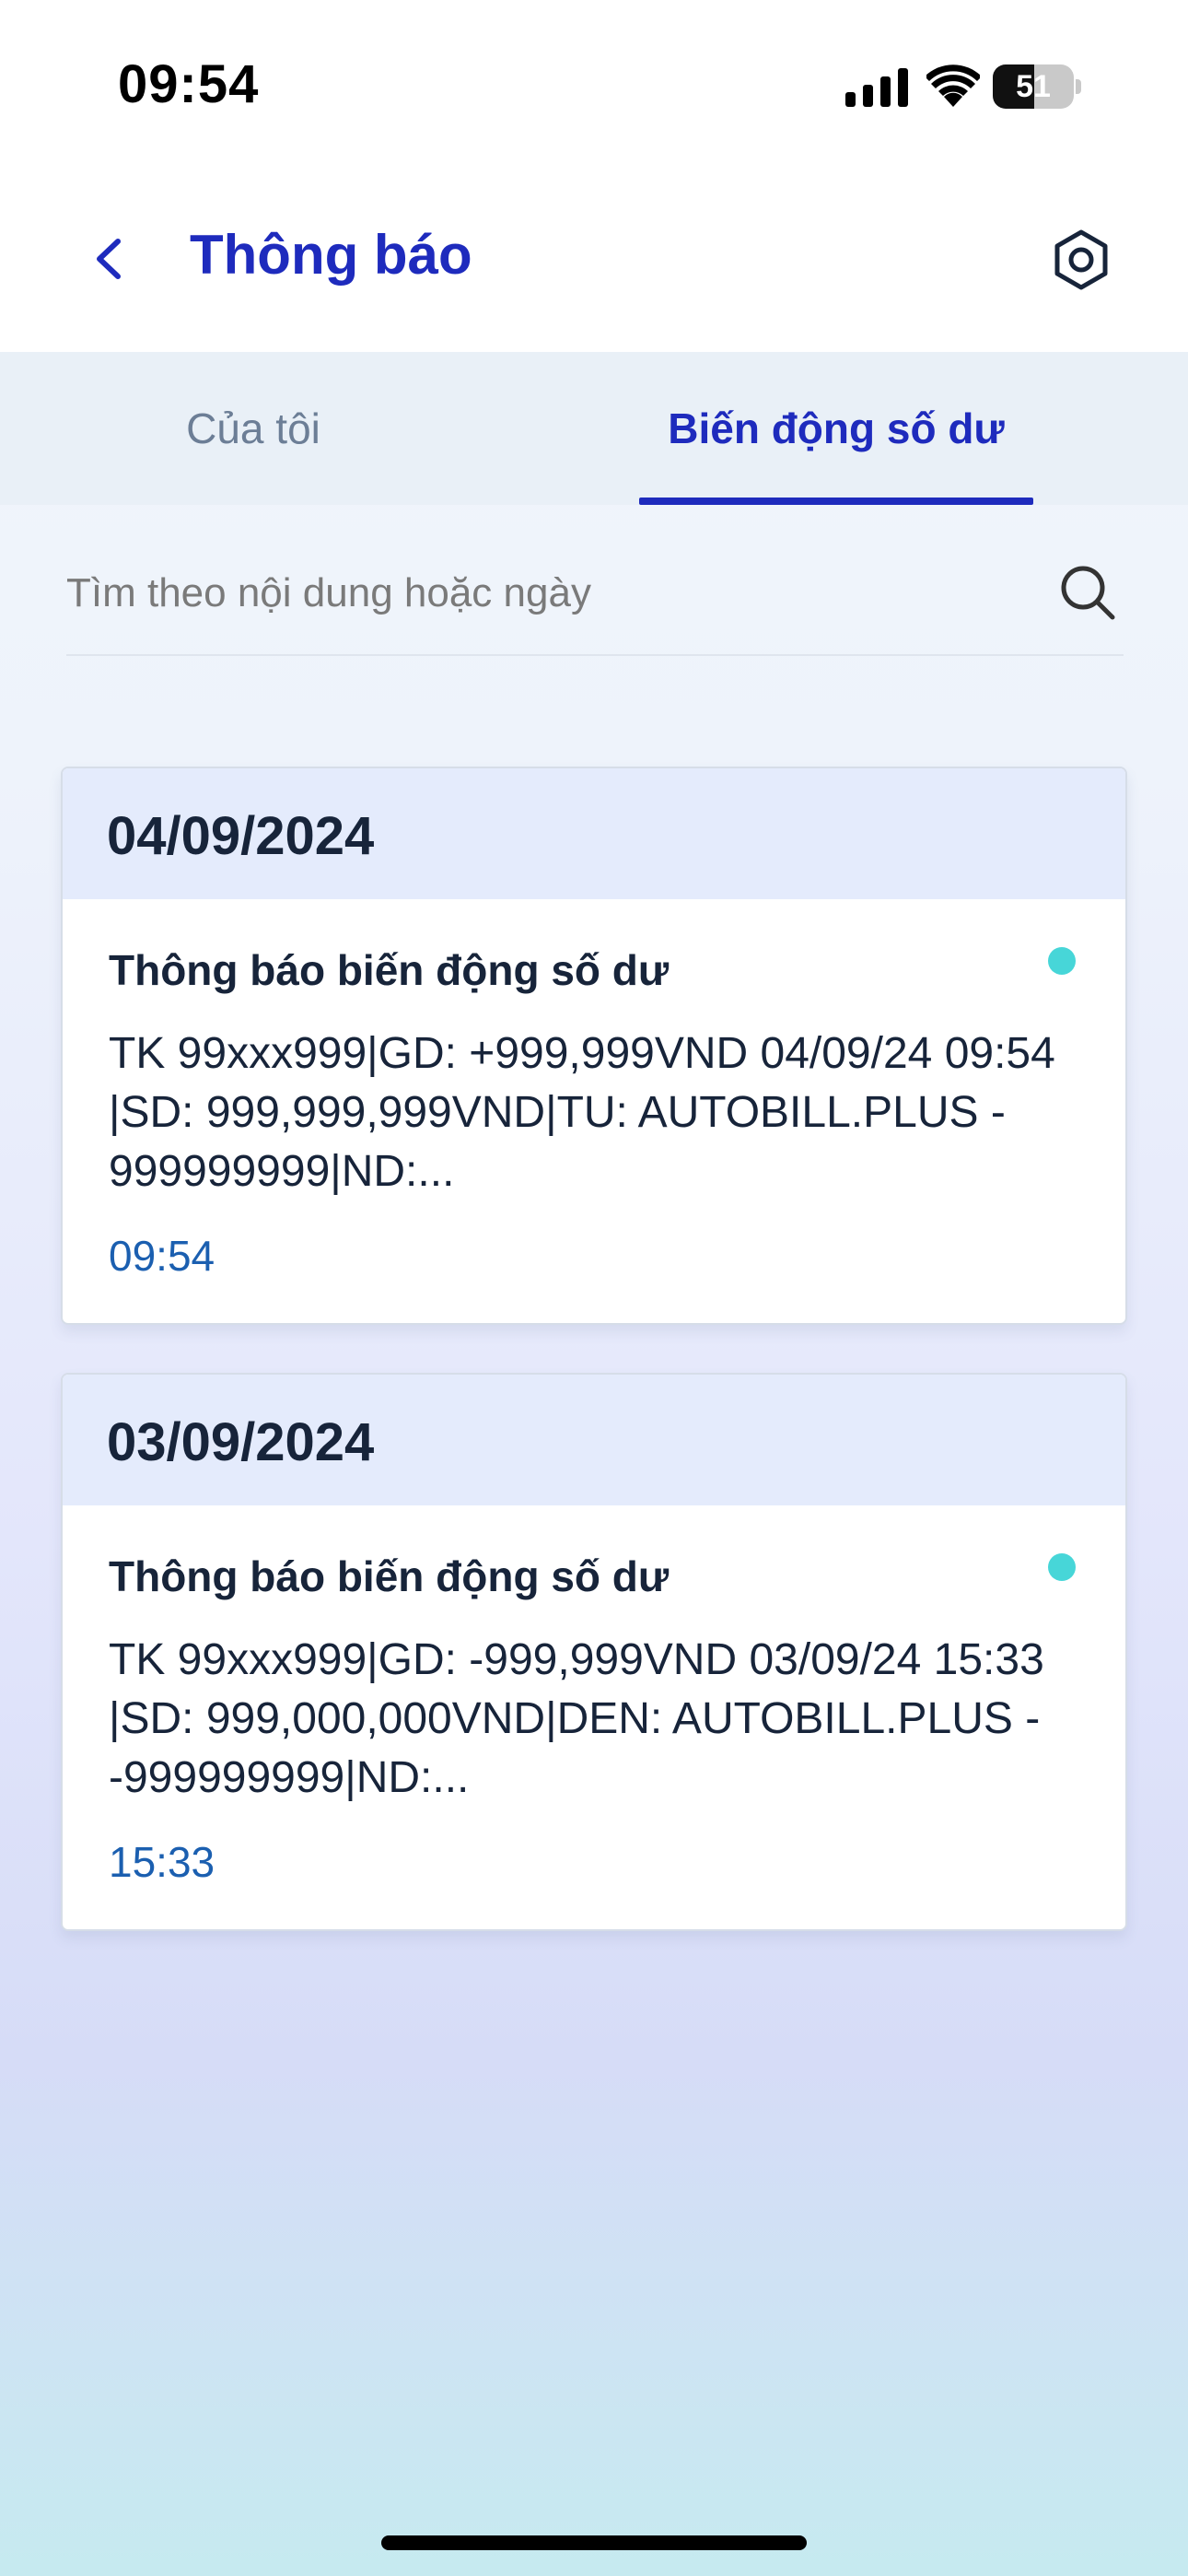  What do you see at coordinates (241, 1442) in the screenshot?
I see `group-date: 03/09/2024` at bounding box center [241, 1442].